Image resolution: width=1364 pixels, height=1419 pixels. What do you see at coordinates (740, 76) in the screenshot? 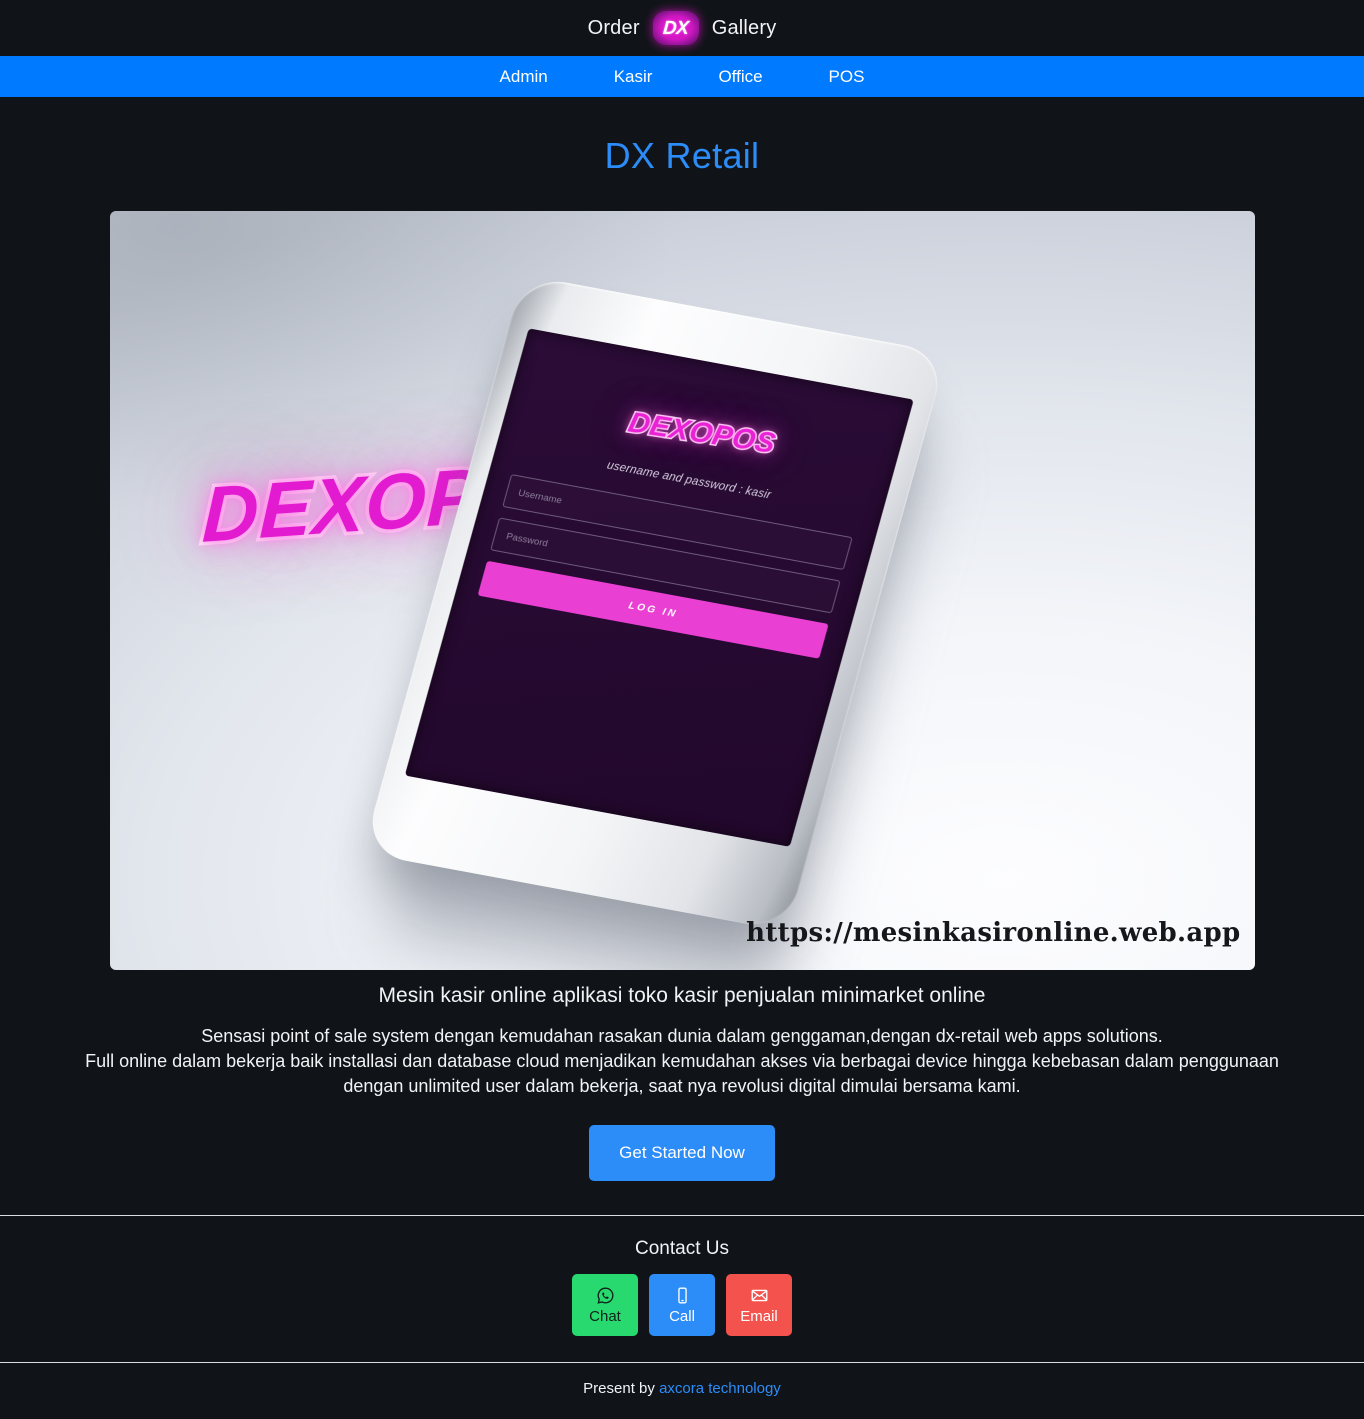
I see `nav-item-office: Office` at bounding box center [740, 76].